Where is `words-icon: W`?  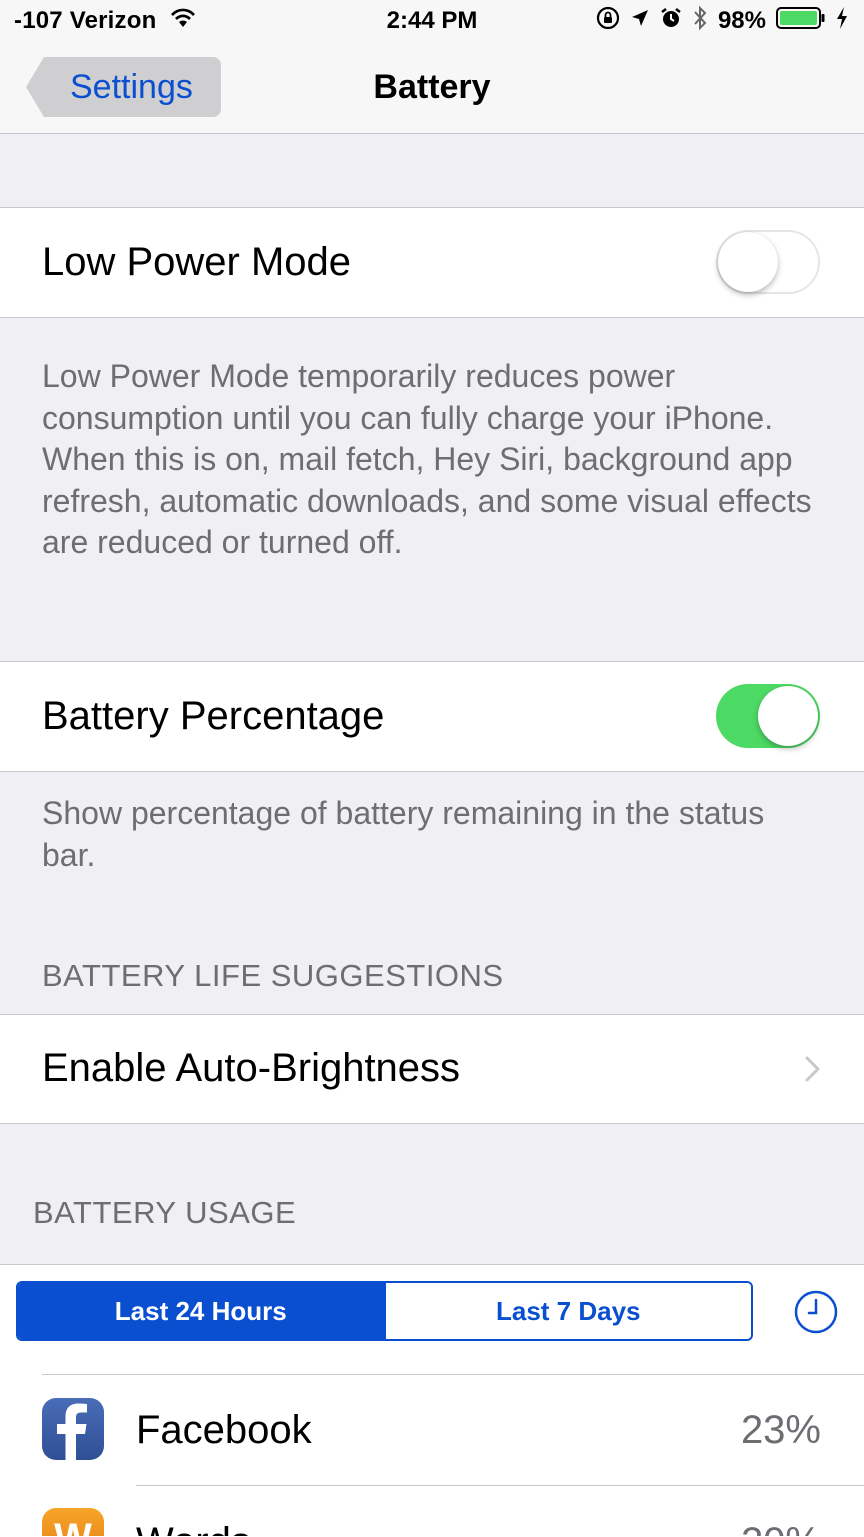 words-icon: W is located at coordinates (73, 1522).